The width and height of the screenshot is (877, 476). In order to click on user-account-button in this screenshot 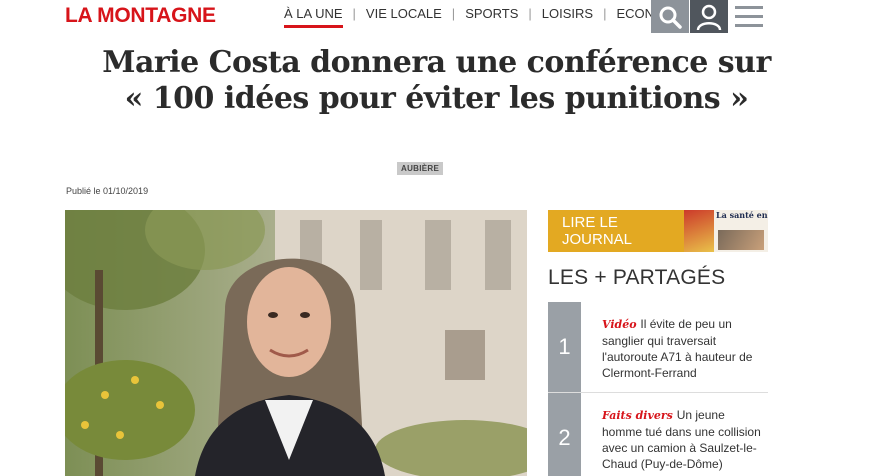, I will do `click(709, 16)`.